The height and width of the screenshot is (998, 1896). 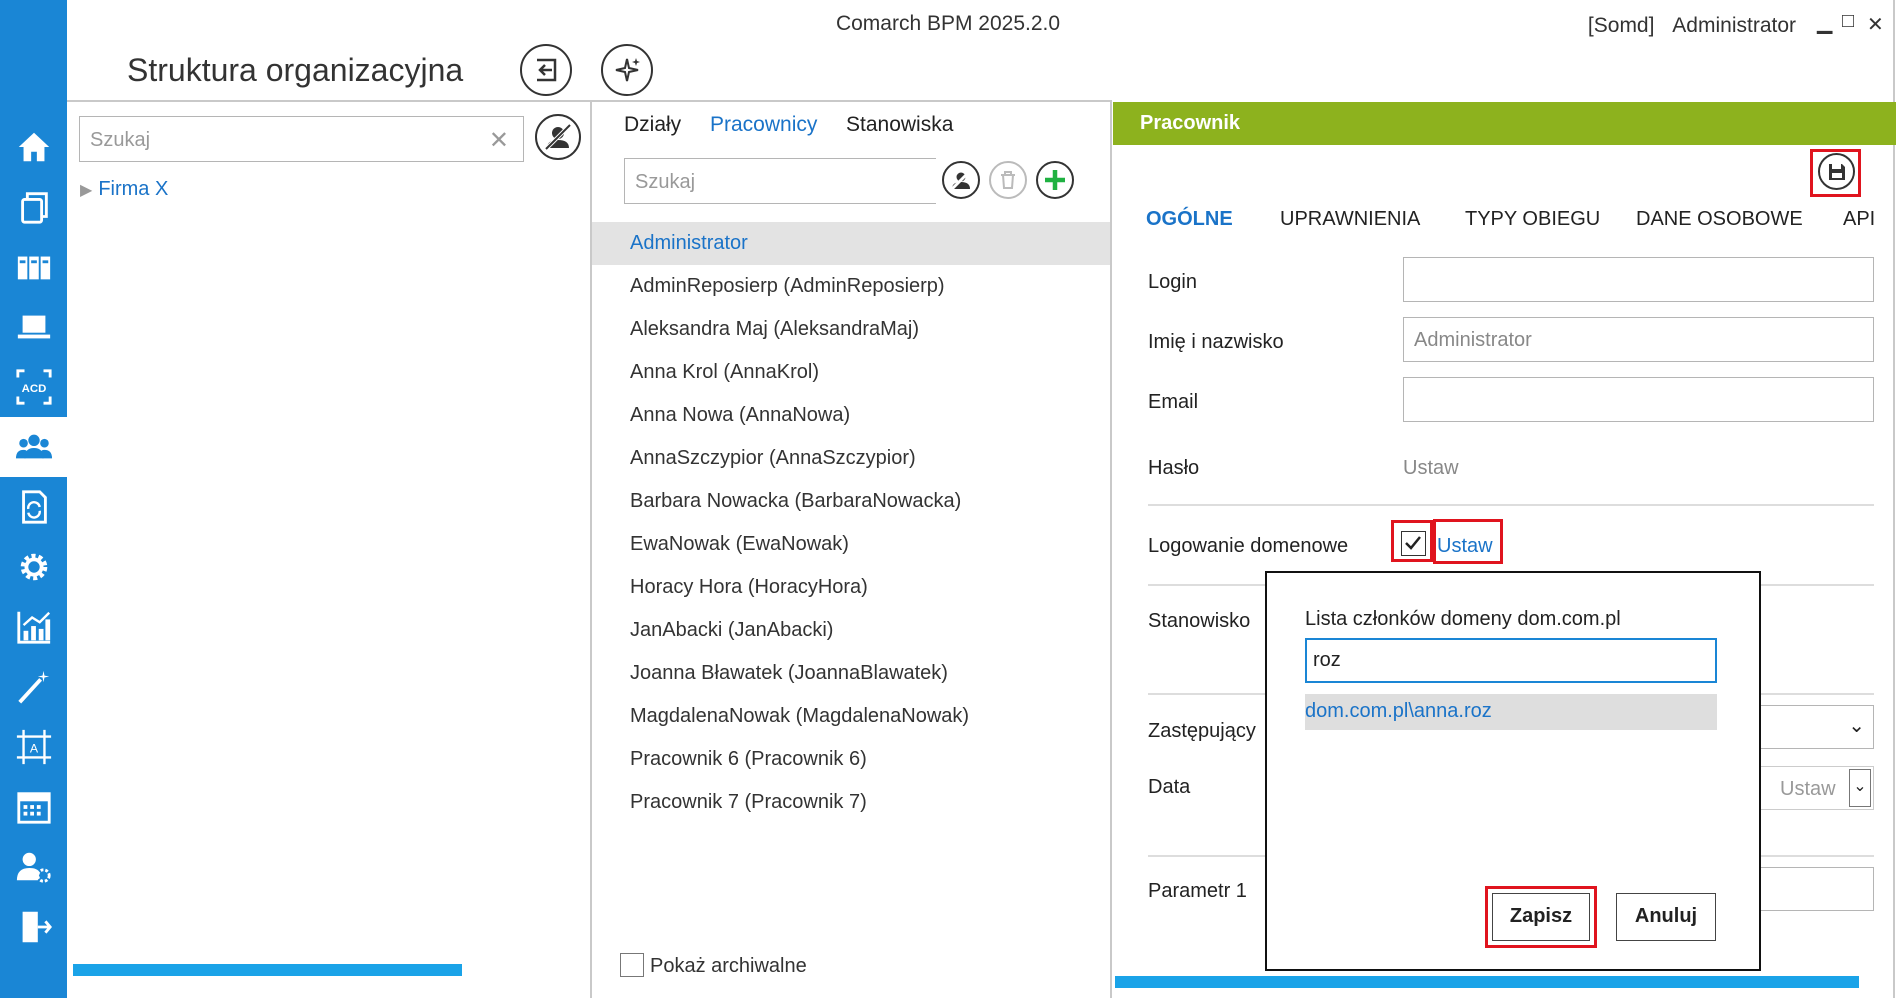 What do you see at coordinates (899, 125) in the screenshot?
I see `tab-positions: Stanowiska` at bounding box center [899, 125].